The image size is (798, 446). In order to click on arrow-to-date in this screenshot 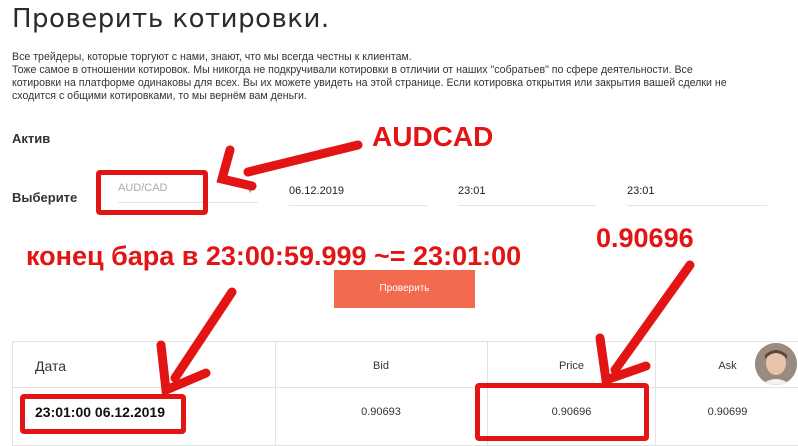, I will do `click(203, 335)`.